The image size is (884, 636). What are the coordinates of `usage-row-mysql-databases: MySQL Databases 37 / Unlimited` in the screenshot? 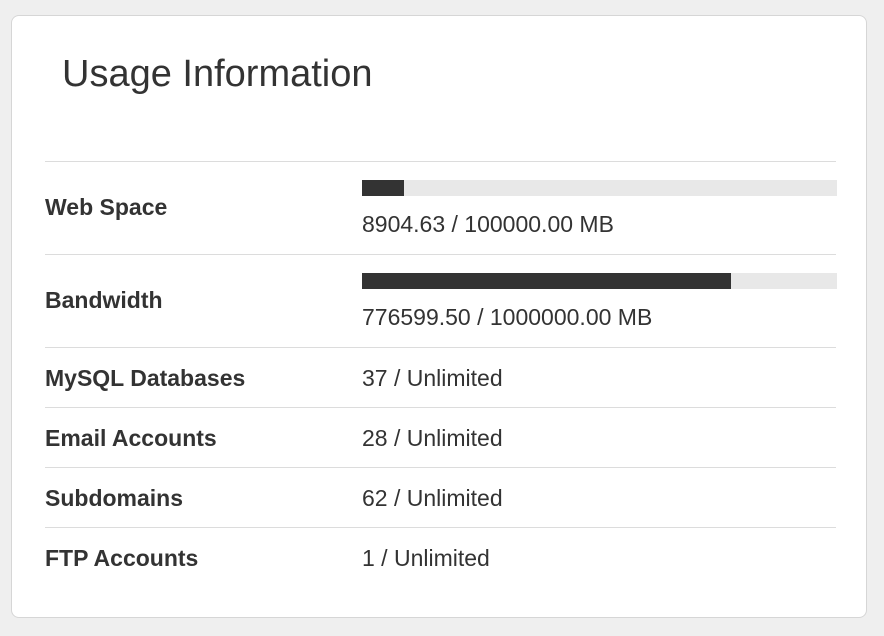 It's located at (440, 378).